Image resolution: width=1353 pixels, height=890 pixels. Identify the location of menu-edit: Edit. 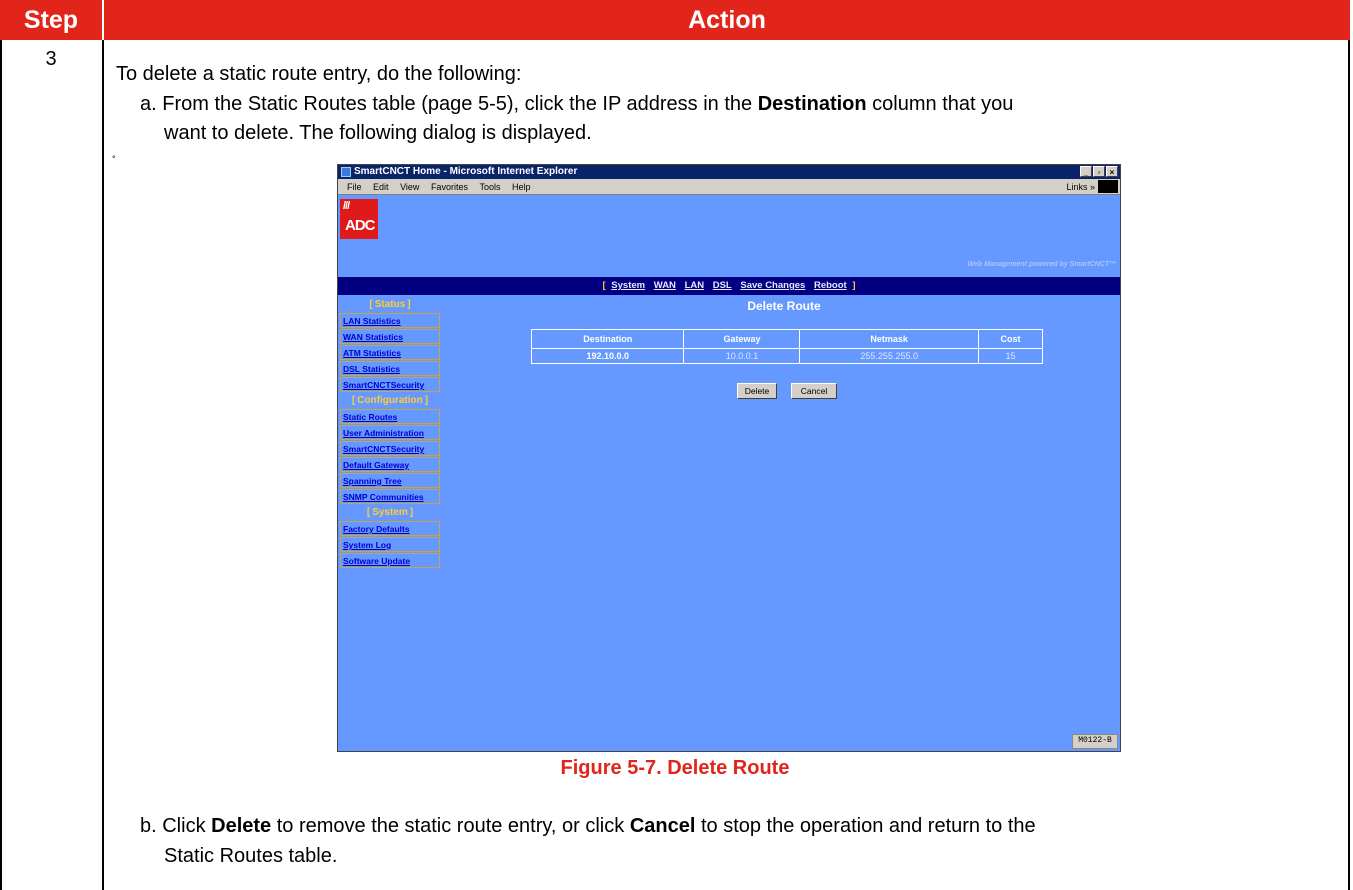
(381, 187).